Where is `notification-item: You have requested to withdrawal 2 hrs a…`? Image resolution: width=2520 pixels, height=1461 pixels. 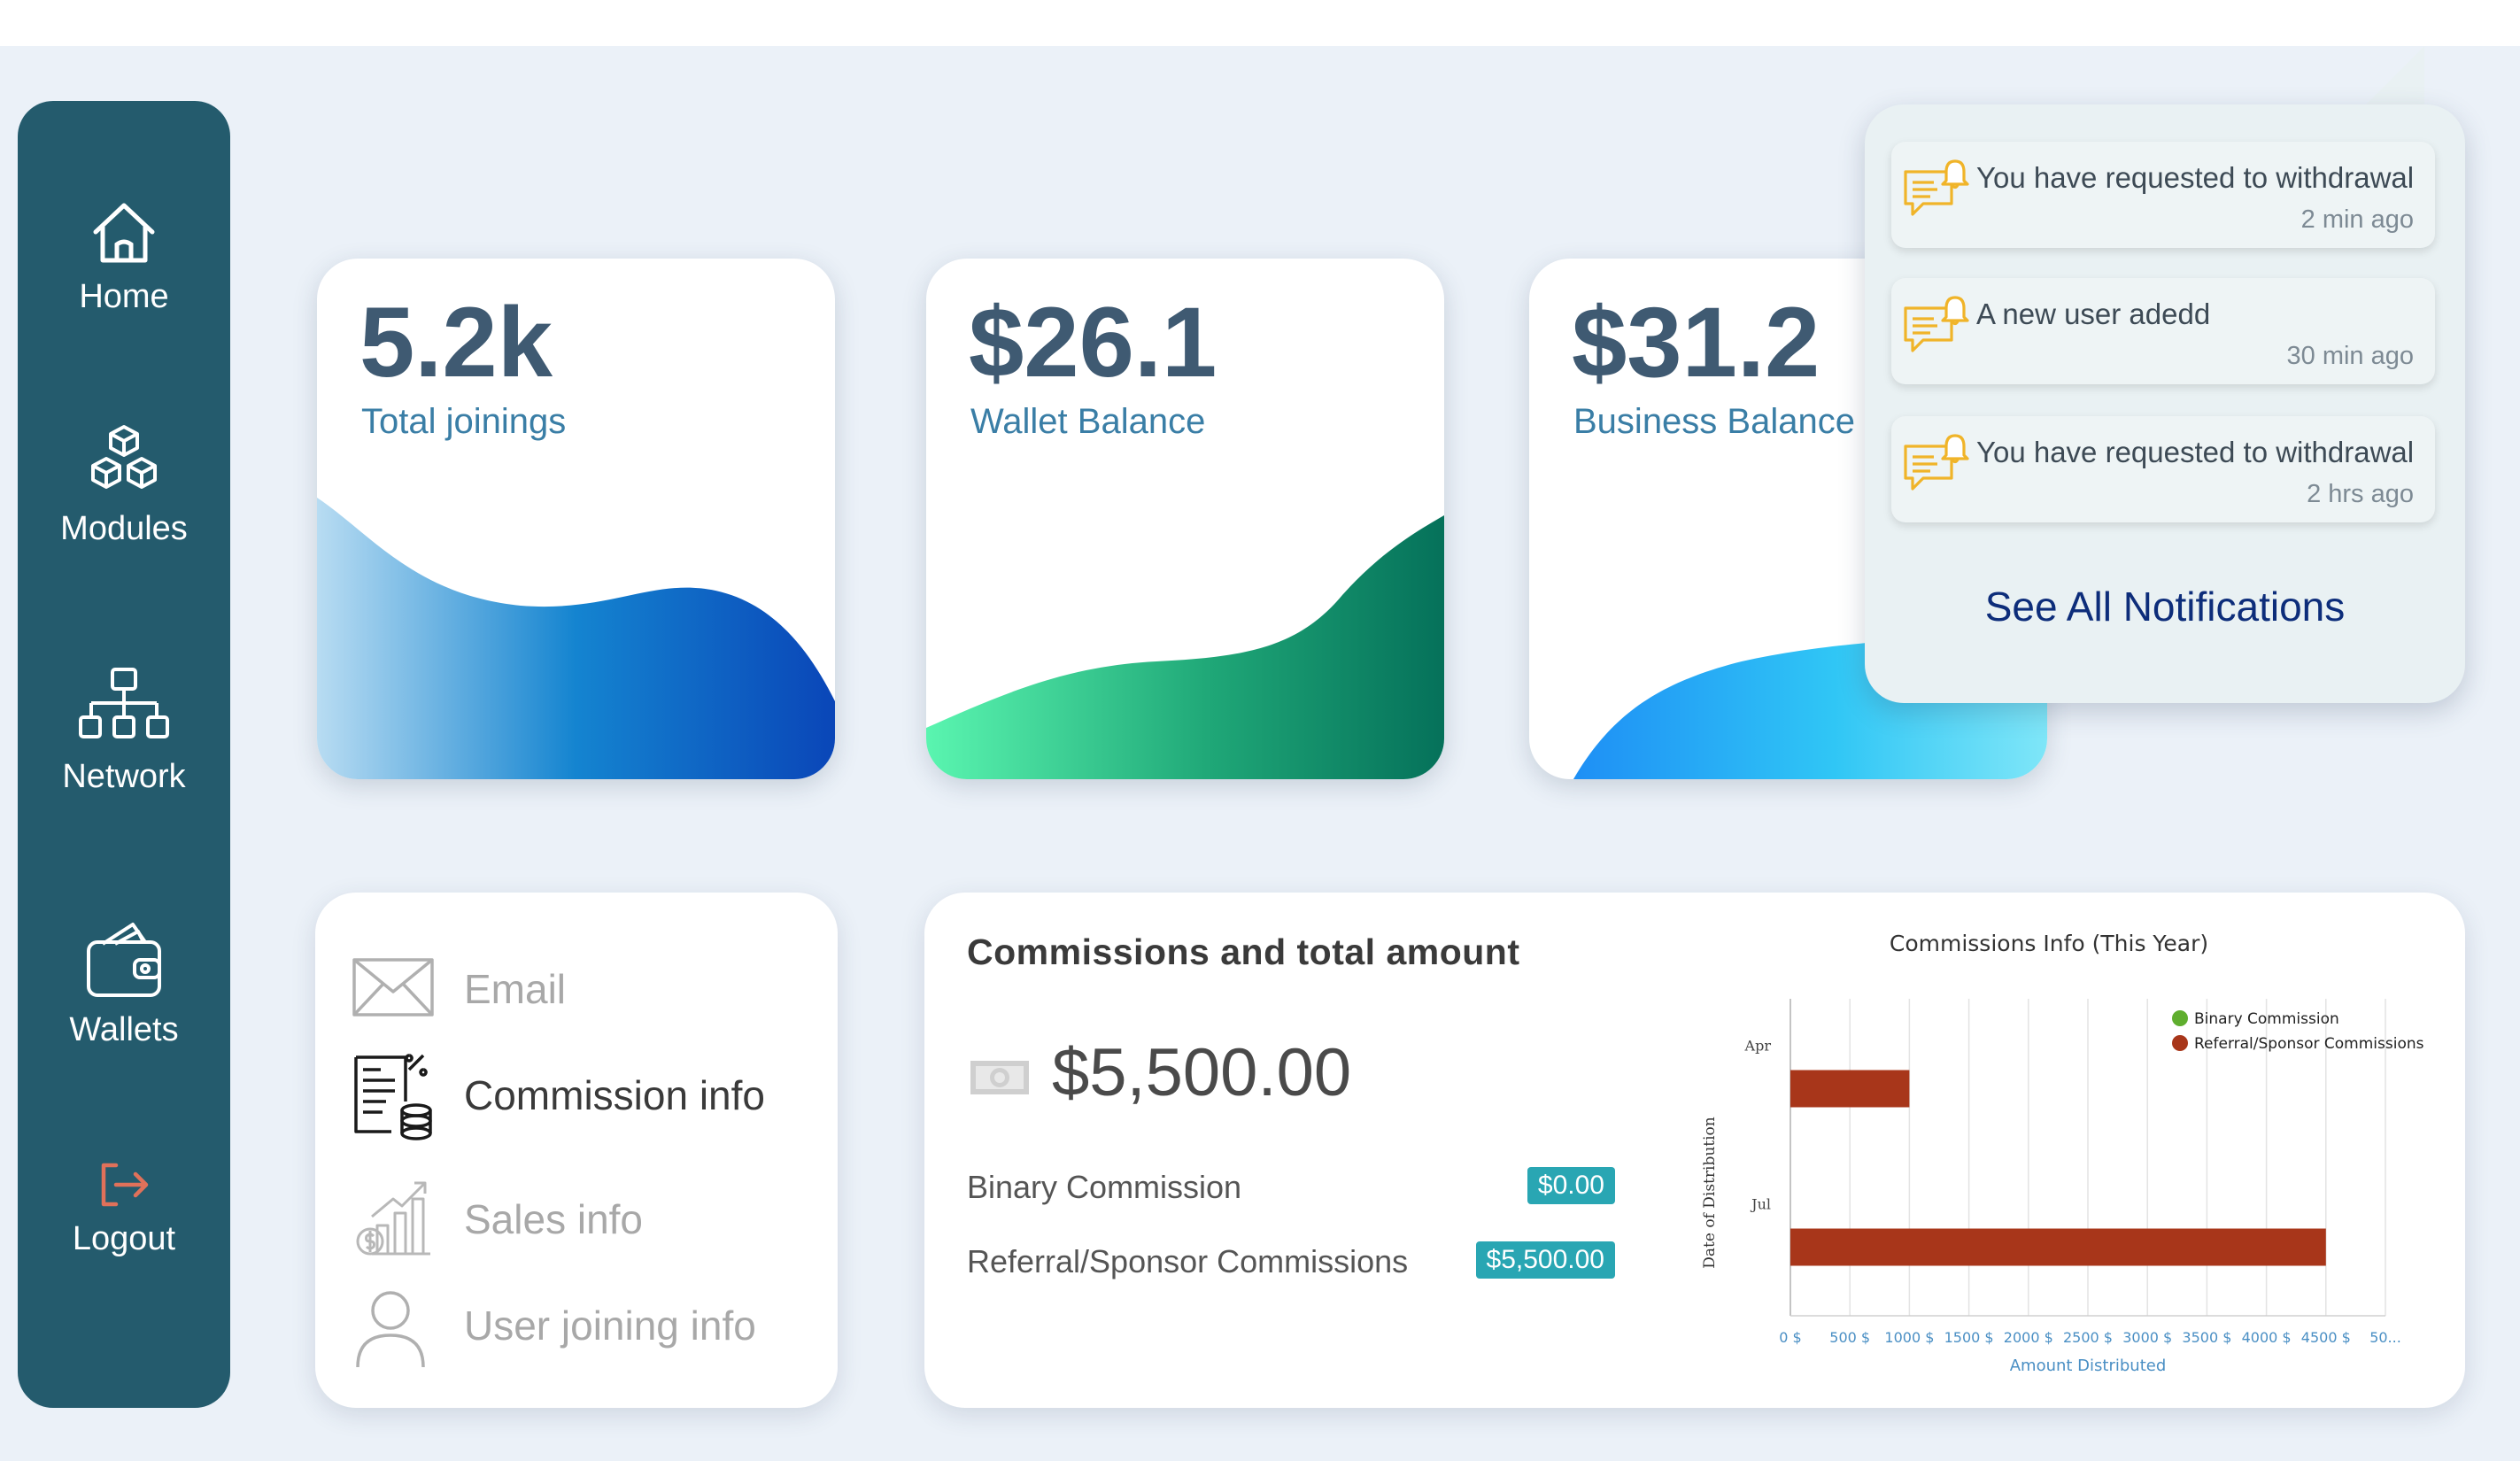 notification-item: You have requested to withdrawal 2 hrs a… is located at coordinates (2163, 469).